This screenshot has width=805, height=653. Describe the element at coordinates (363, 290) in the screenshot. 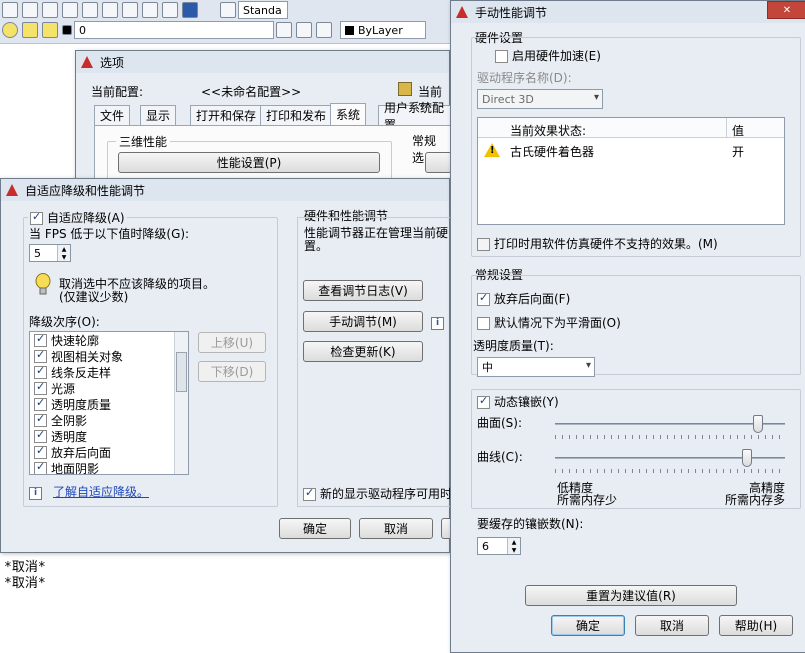

I see `view-tuning-log-button: 查看调节日志(V)` at that location.